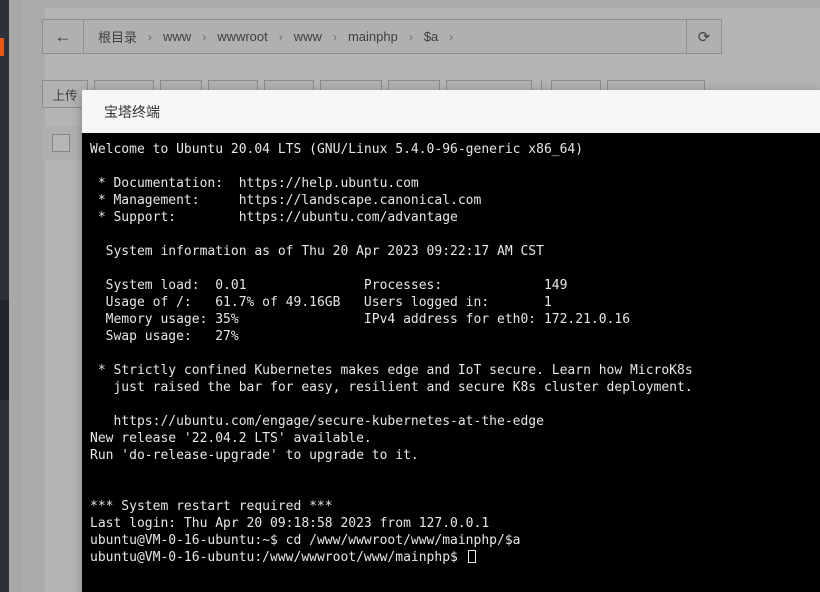 The image size is (820, 592). What do you see at coordinates (274, 217) in the screenshot?
I see `terminal-line: * Support: https://ubuntu.com/advantage` at bounding box center [274, 217].